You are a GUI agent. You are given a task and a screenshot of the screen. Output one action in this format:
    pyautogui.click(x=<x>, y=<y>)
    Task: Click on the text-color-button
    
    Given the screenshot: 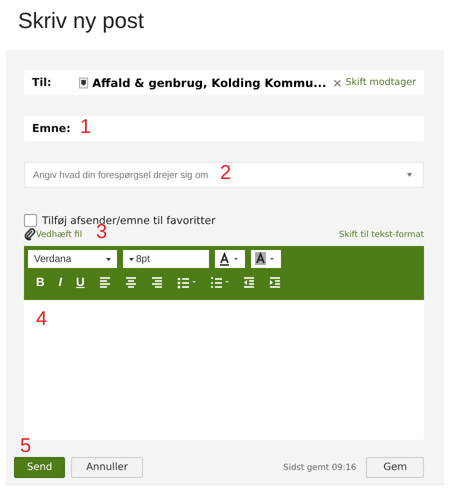 What is the action you would take?
    pyautogui.click(x=230, y=259)
    